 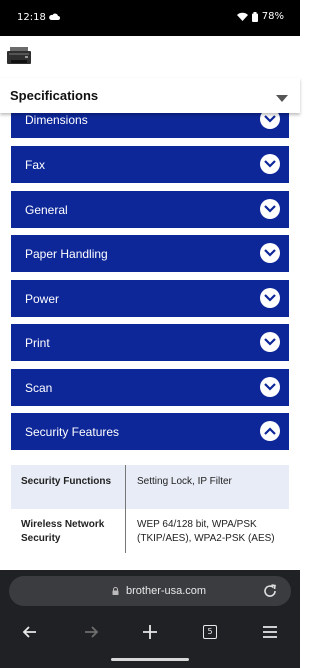 What do you see at coordinates (56, 120) in the screenshot?
I see `panel-label: Dimensions` at bounding box center [56, 120].